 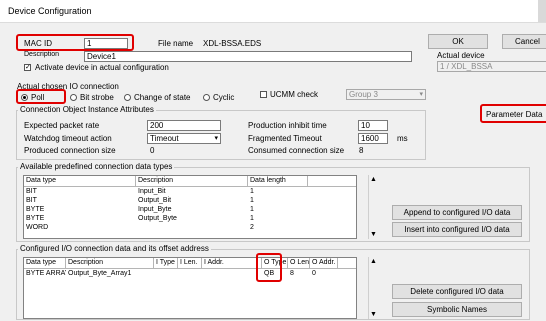 I want to click on actual-device-select: 1 / XDL_BSSA, so click(x=491, y=66).